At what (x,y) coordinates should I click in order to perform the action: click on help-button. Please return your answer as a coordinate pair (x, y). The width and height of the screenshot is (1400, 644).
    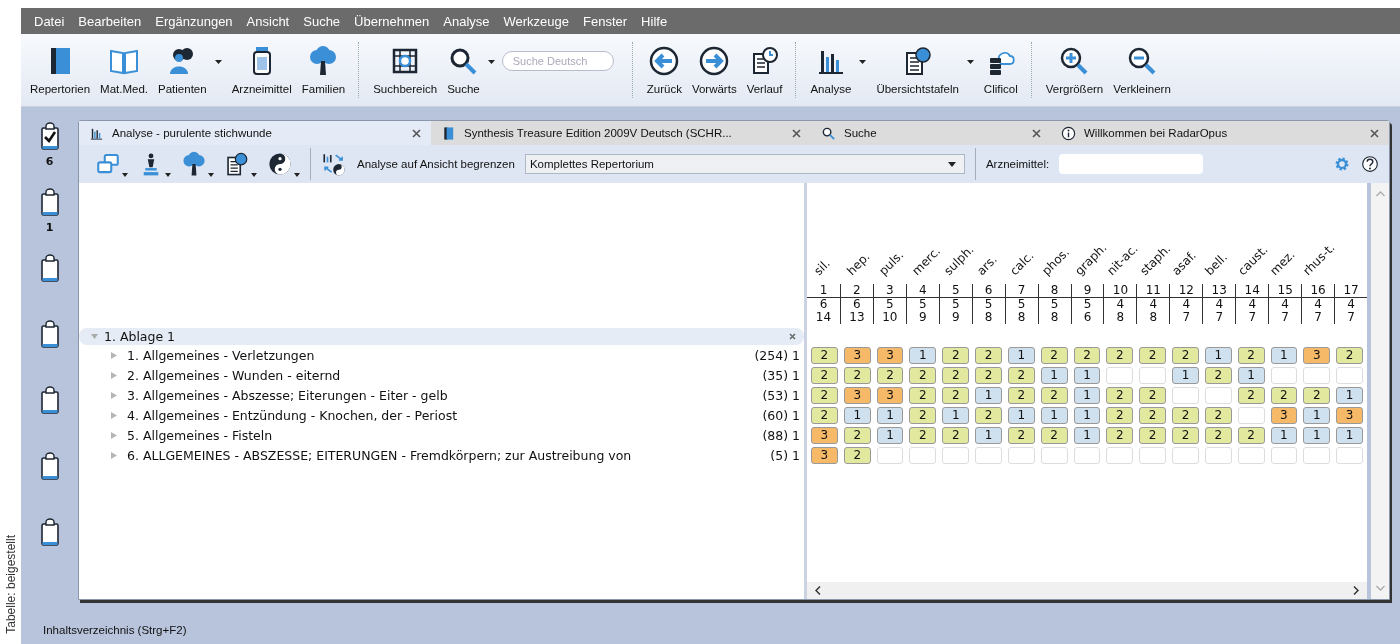
    Looking at the image, I should click on (1370, 164).